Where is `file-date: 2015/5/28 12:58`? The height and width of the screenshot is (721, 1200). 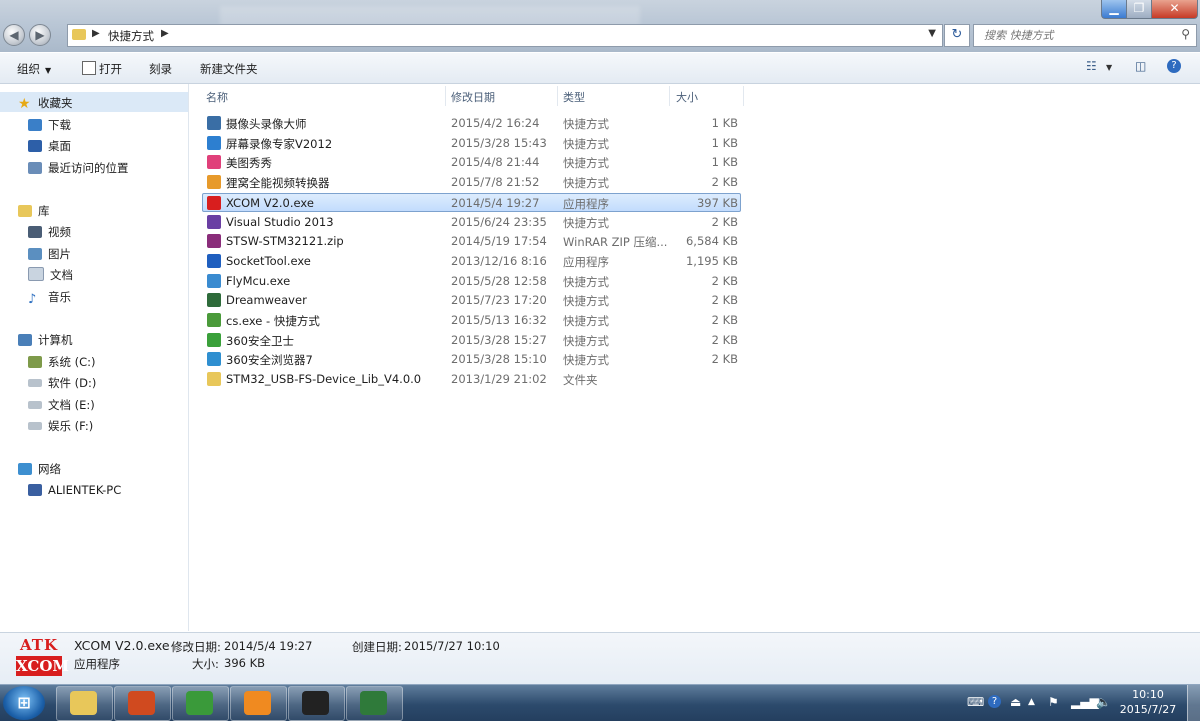
file-date: 2015/5/28 12:58 is located at coordinates (499, 280).